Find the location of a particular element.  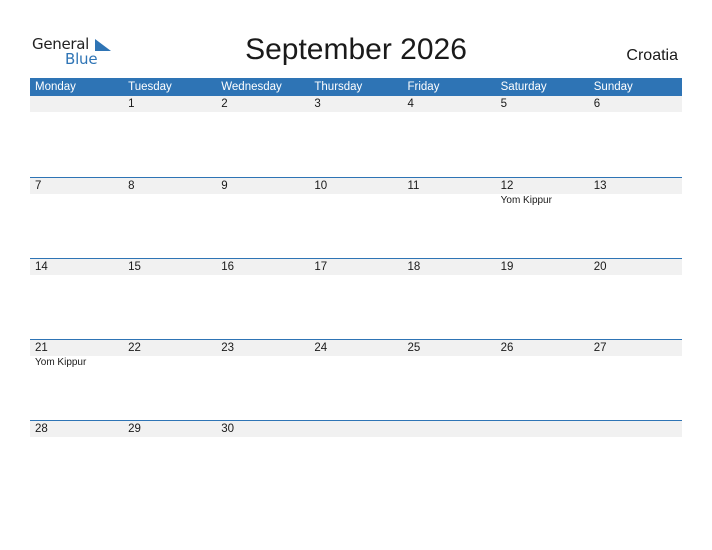

day-cell: 27 is located at coordinates (635, 354).